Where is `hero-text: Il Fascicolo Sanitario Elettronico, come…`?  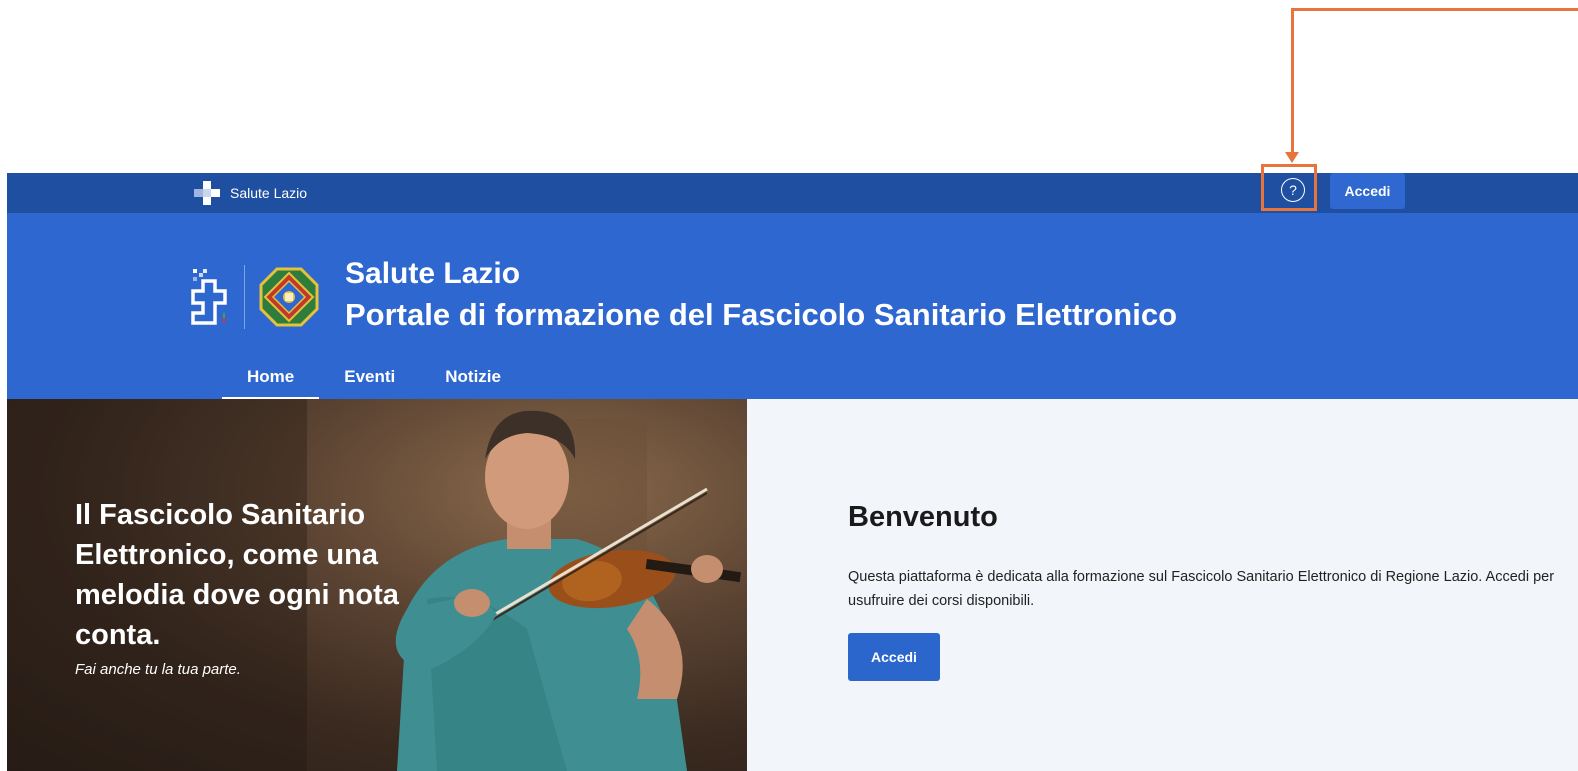 hero-text: Il Fascicolo Sanitario Elettronico, come… is located at coordinates (240, 586).